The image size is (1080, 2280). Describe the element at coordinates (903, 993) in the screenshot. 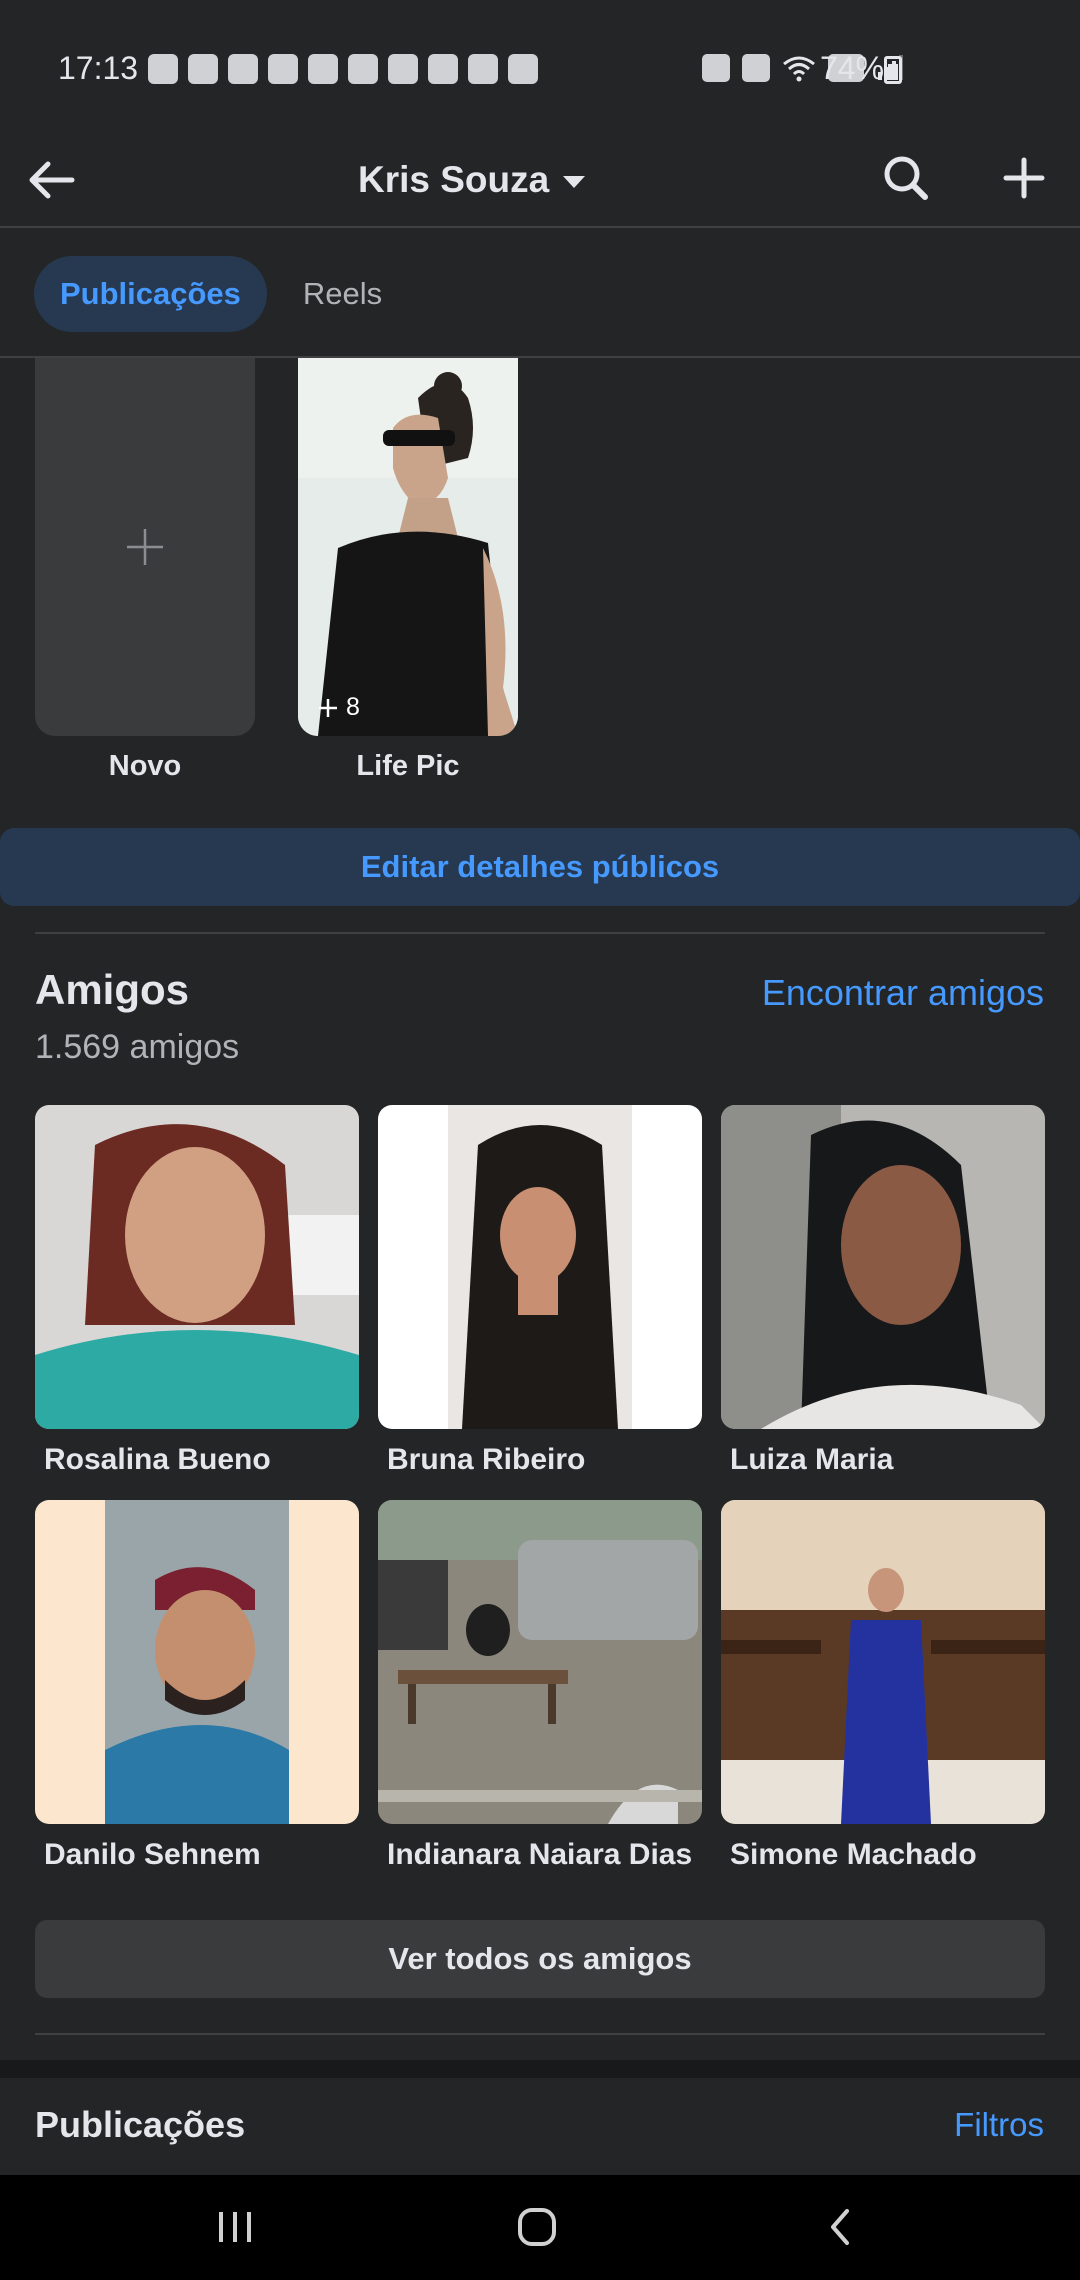

I see `find-friends-link: Encontrar amigos` at that location.